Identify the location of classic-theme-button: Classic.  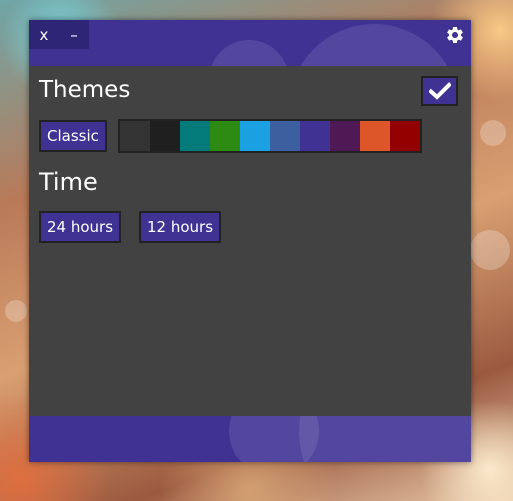
(73, 136).